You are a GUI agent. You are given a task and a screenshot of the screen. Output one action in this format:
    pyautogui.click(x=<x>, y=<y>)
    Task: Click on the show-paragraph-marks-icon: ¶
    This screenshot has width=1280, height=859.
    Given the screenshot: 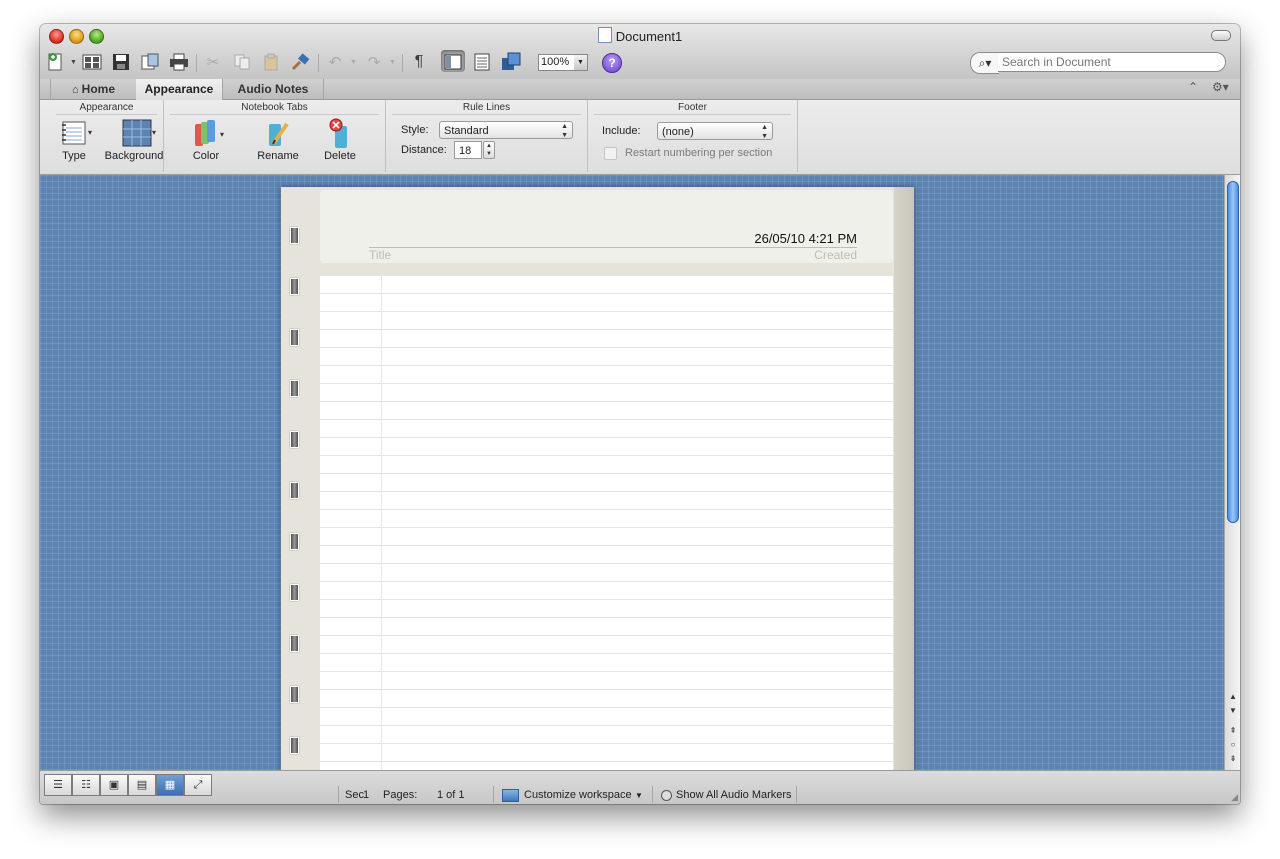 What is the action you would take?
    pyautogui.click(x=419, y=62)
    